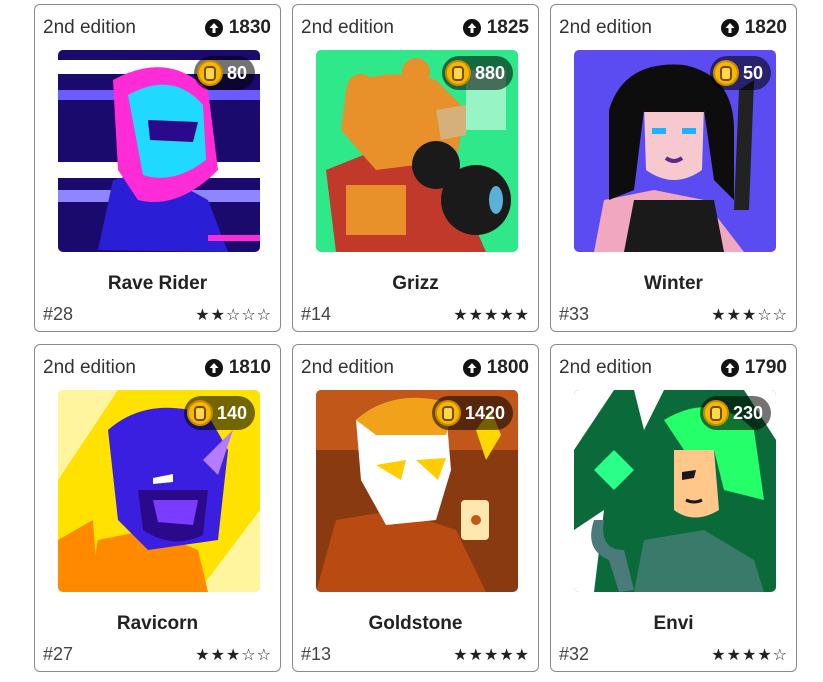  I want to click on price-badge: 140, so click(219, 413).